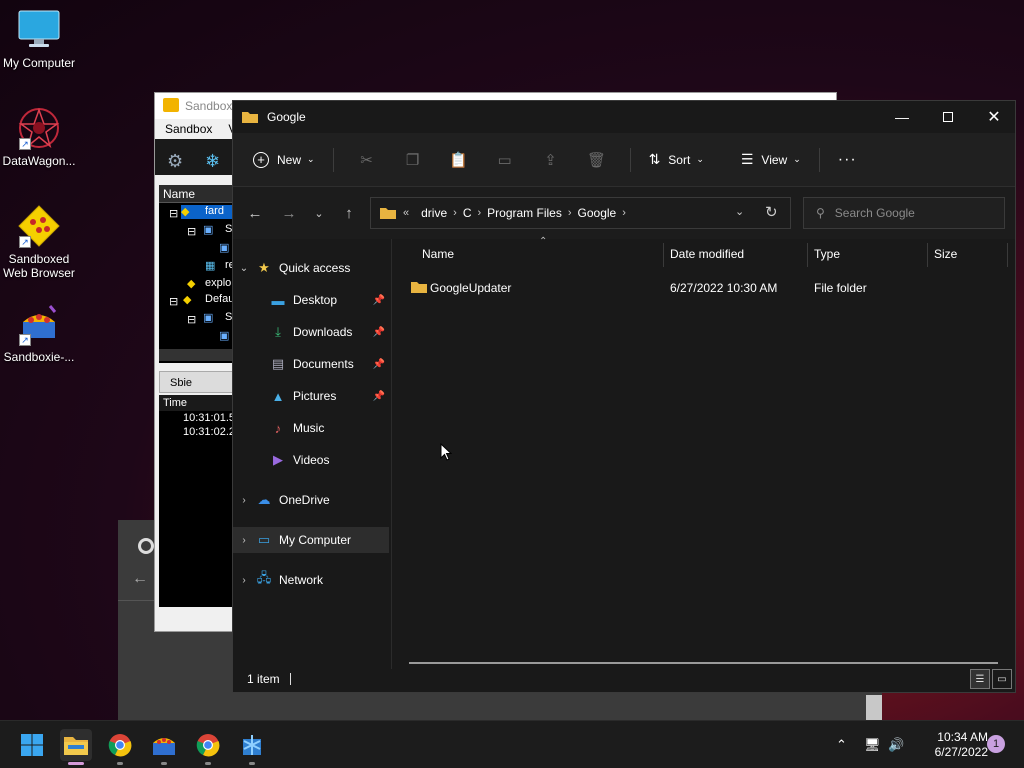 Image resolution: width=1024 pixels, height=768 pixels. What do you see at coordinates (771, 212) in the screenshot?
I see `refresh-icon: ↻` at bounding box center [771, 212].